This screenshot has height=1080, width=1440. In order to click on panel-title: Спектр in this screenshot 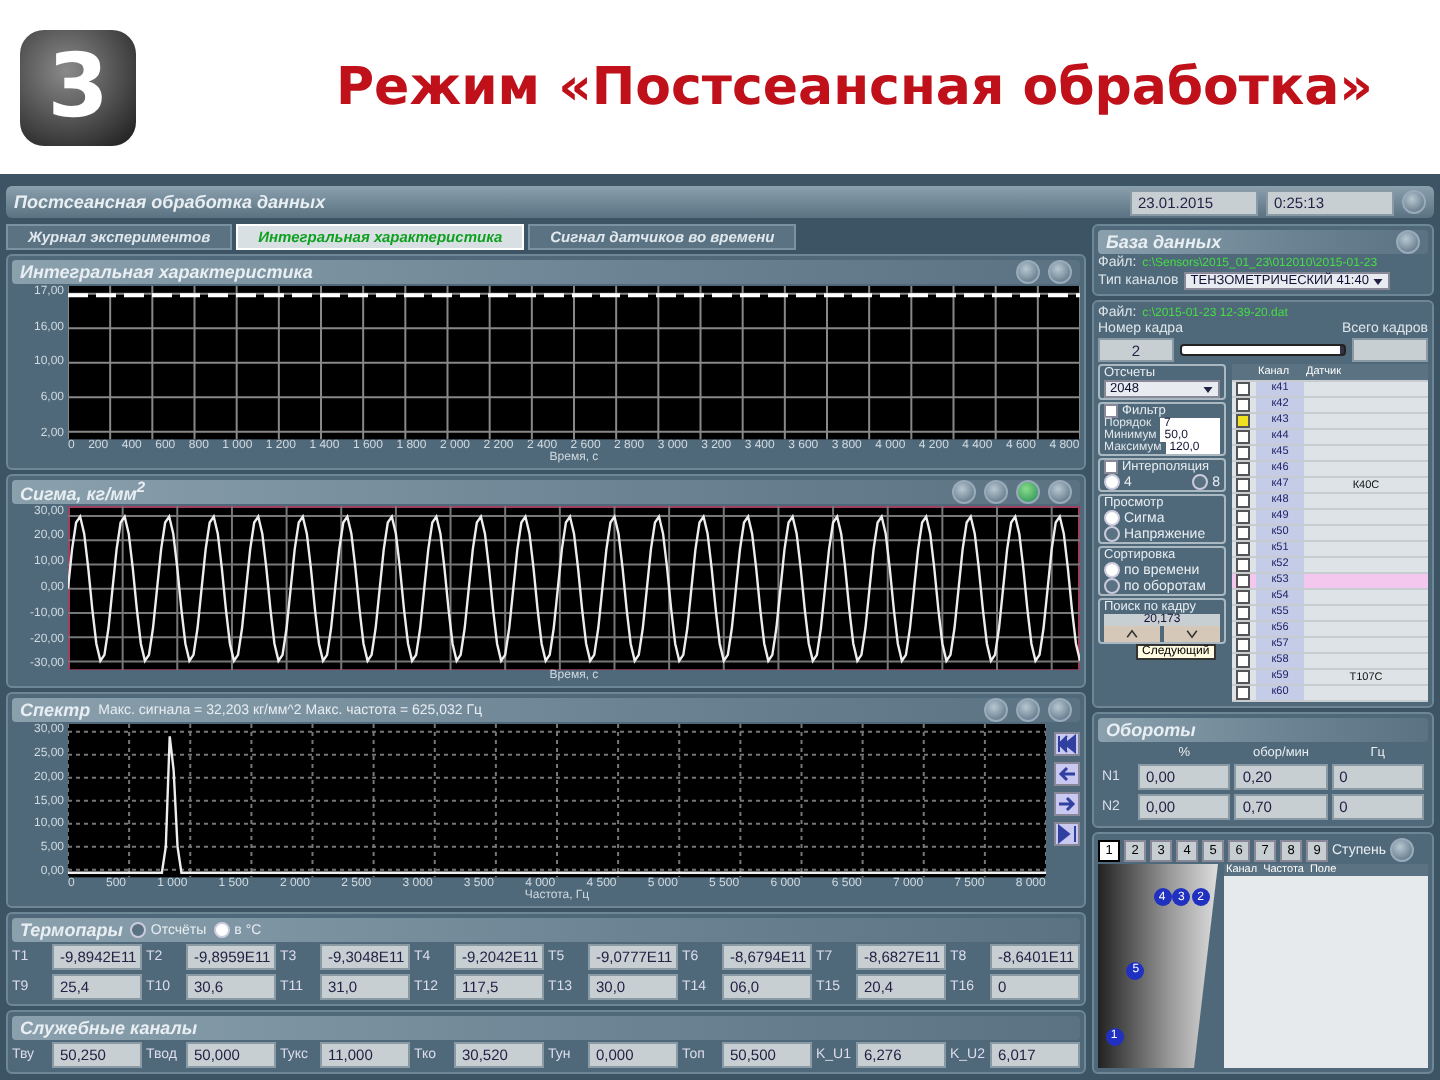, I will do `click(55, 710)`.